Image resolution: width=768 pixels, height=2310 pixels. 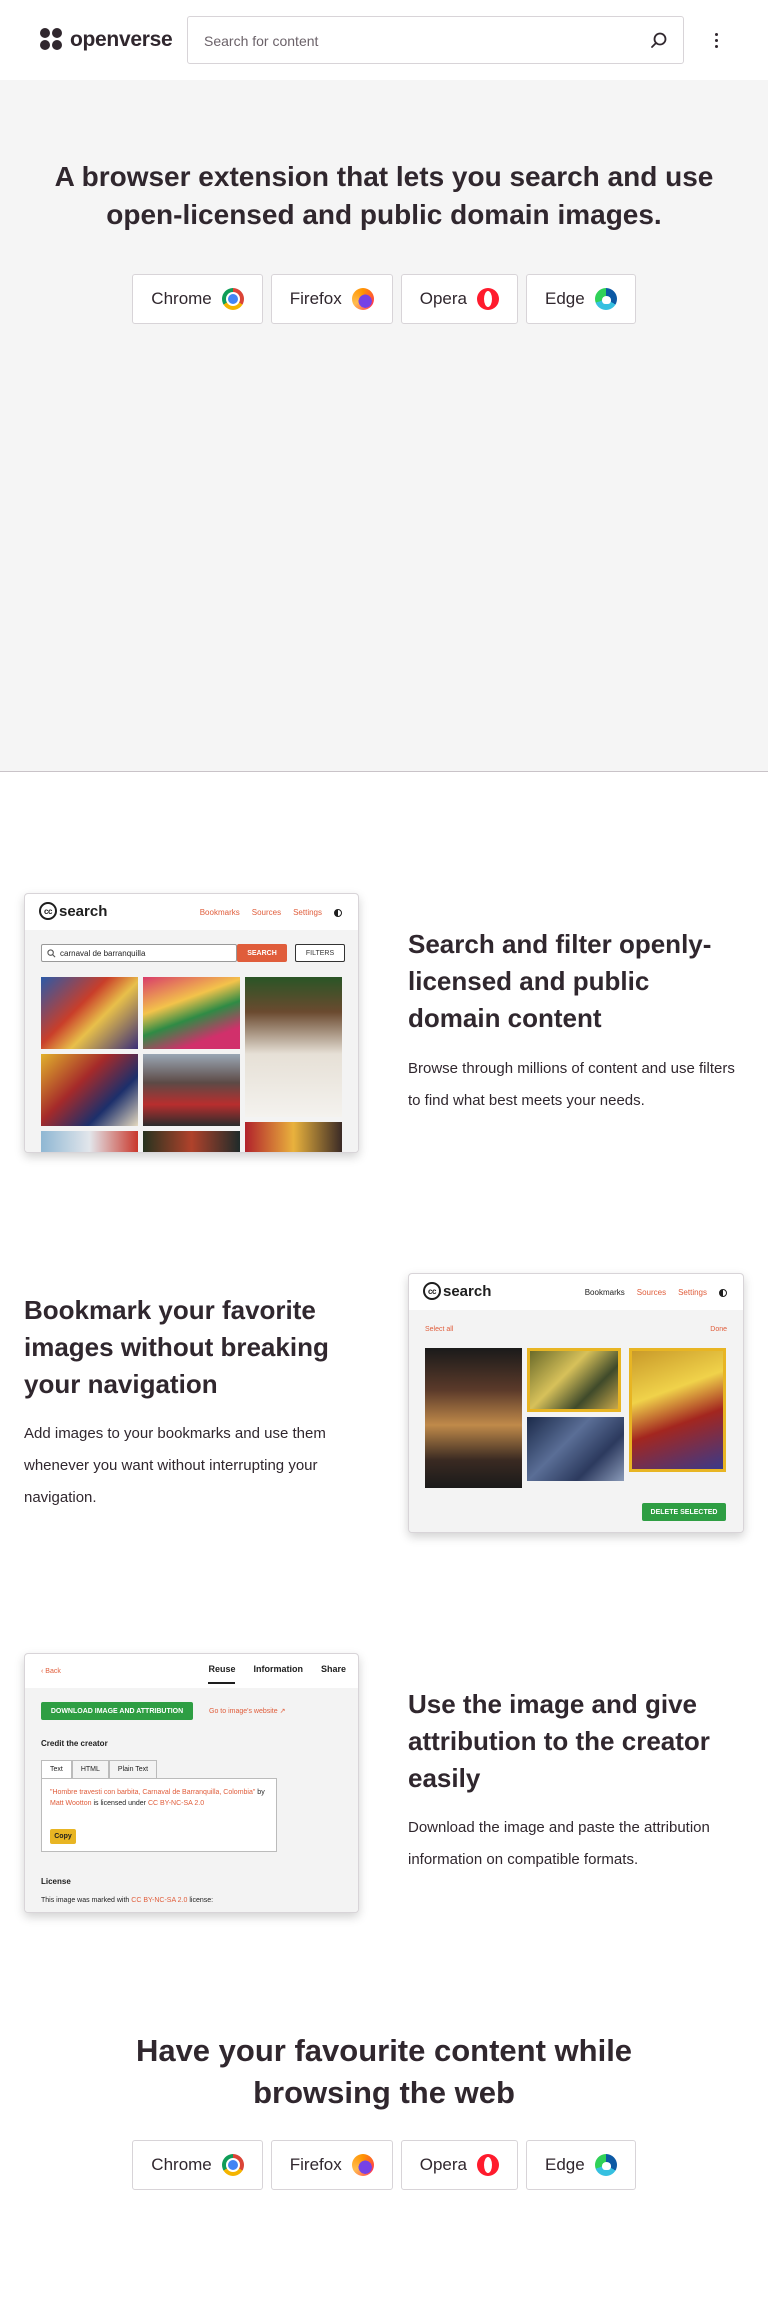 I want to click on edge-label: Edge, so click(x=564, y=298).